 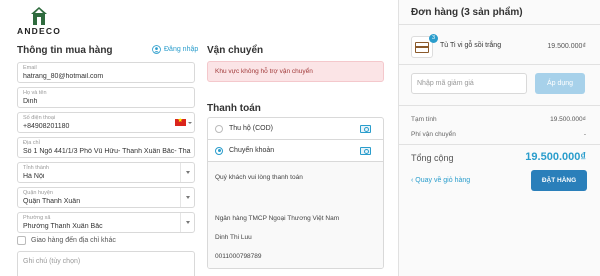 I want to click on ship-other-address-label: Giao hàng đến địa chỉ khác, so click(x=73, y=240).